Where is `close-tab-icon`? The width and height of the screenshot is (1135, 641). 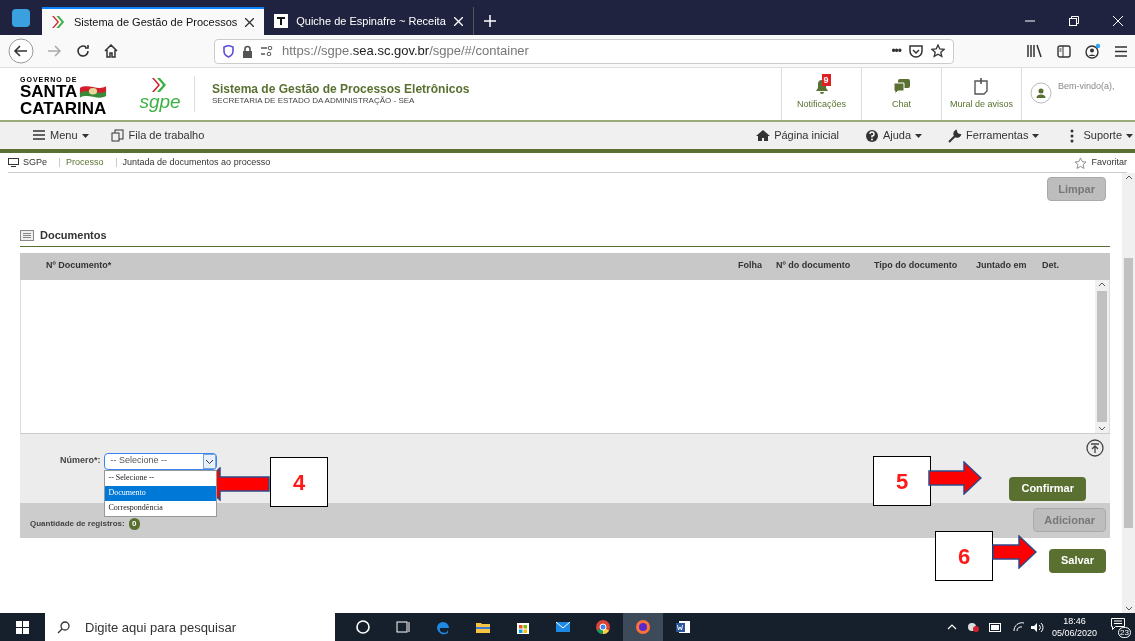 close-tab-icon is located at coordinates (250, 22).